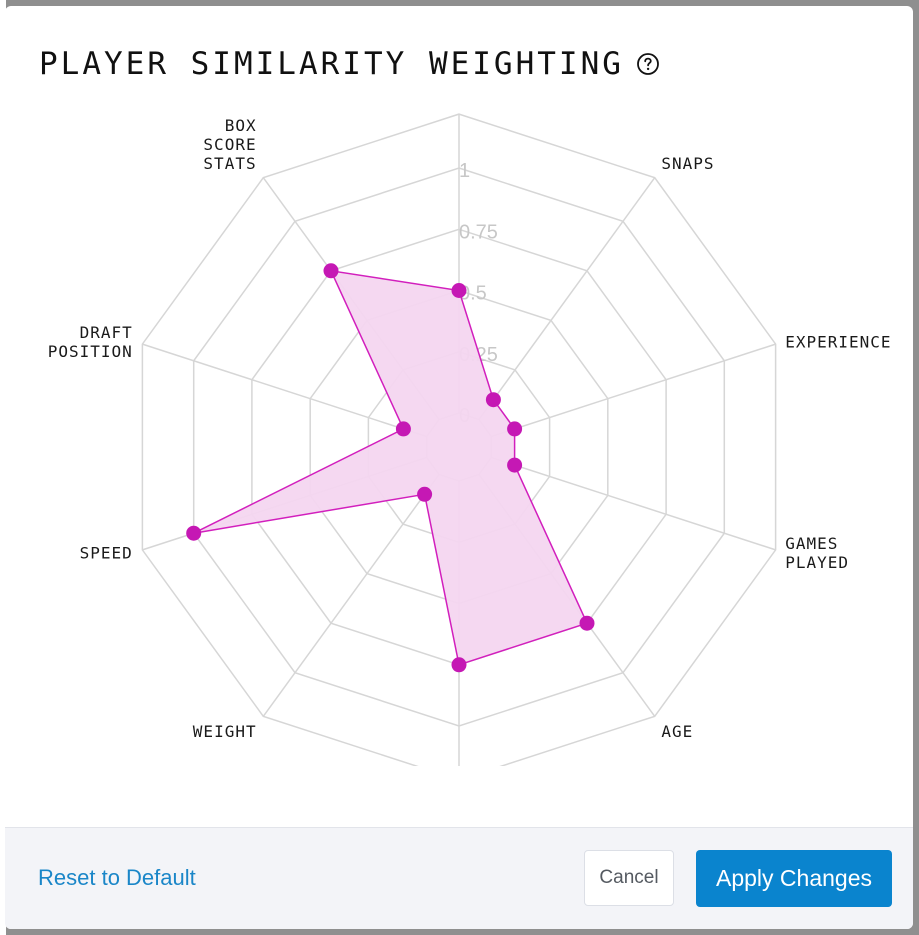 This screenshot has height=935, width=919. I want to click on apply-changes-button: Apply Changes, so click(794, 878).